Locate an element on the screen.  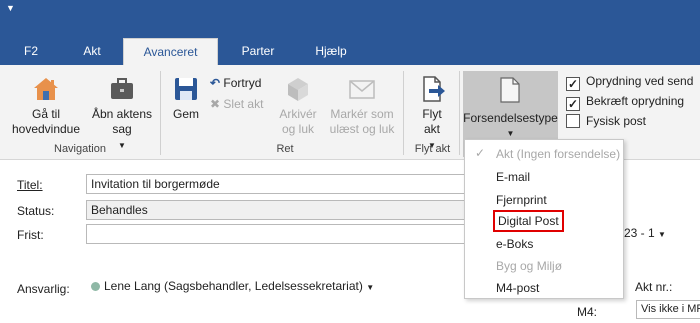
mark-unread-close-button: Markér som ulæst og luk is located at coordinates (362, 106).